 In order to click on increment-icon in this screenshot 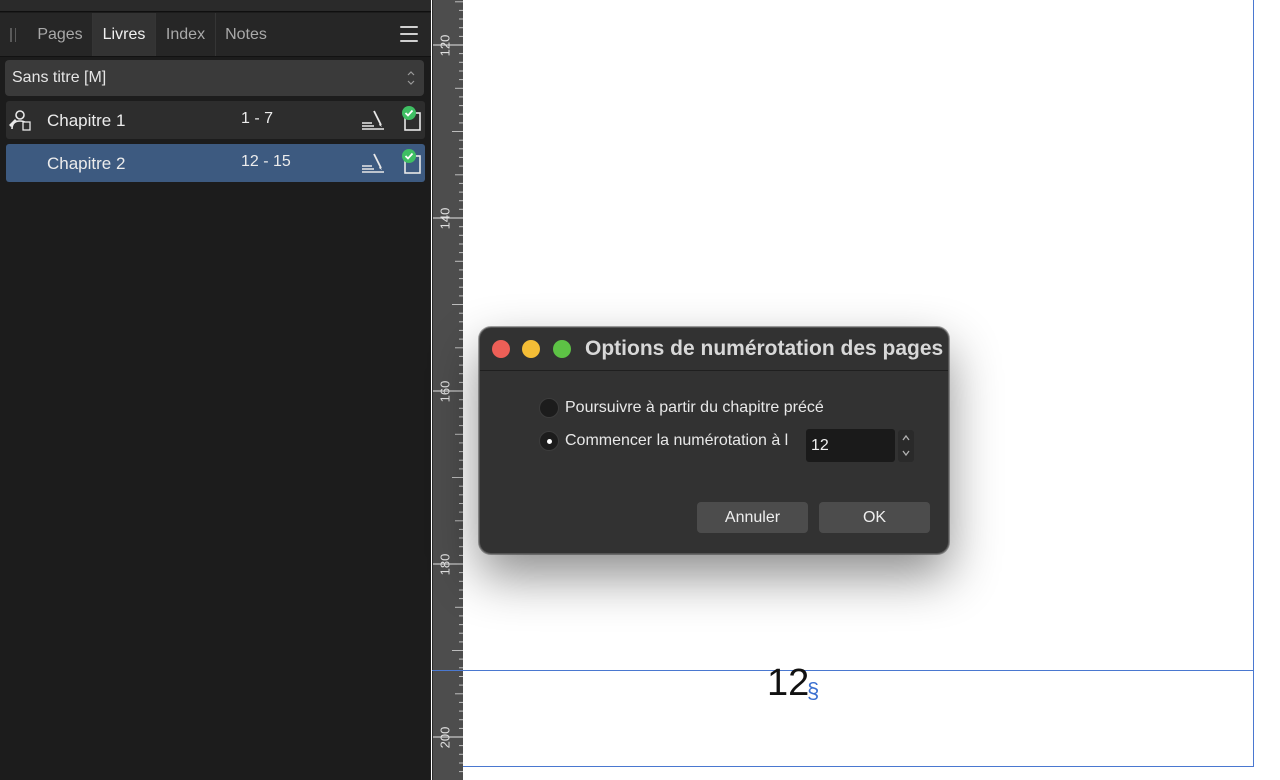, I will do `click(906, 438)`.